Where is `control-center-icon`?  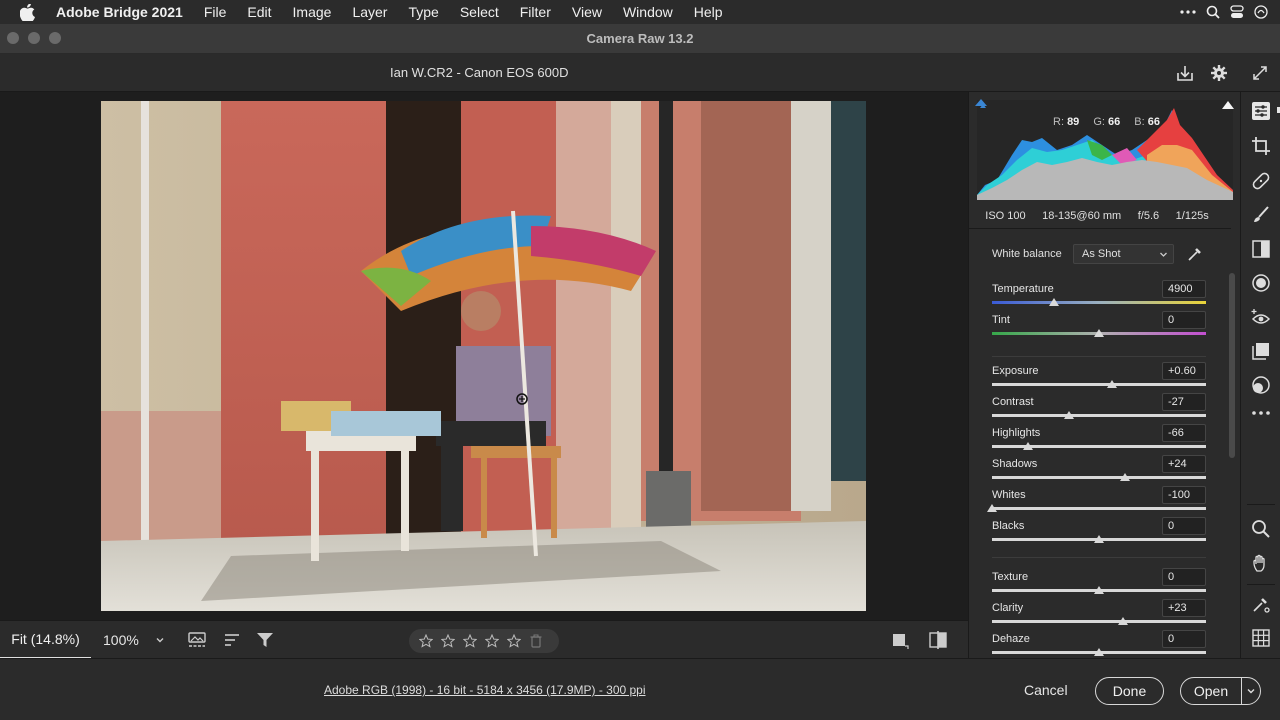 control-center-icon is located at coordinates (1237, 12).